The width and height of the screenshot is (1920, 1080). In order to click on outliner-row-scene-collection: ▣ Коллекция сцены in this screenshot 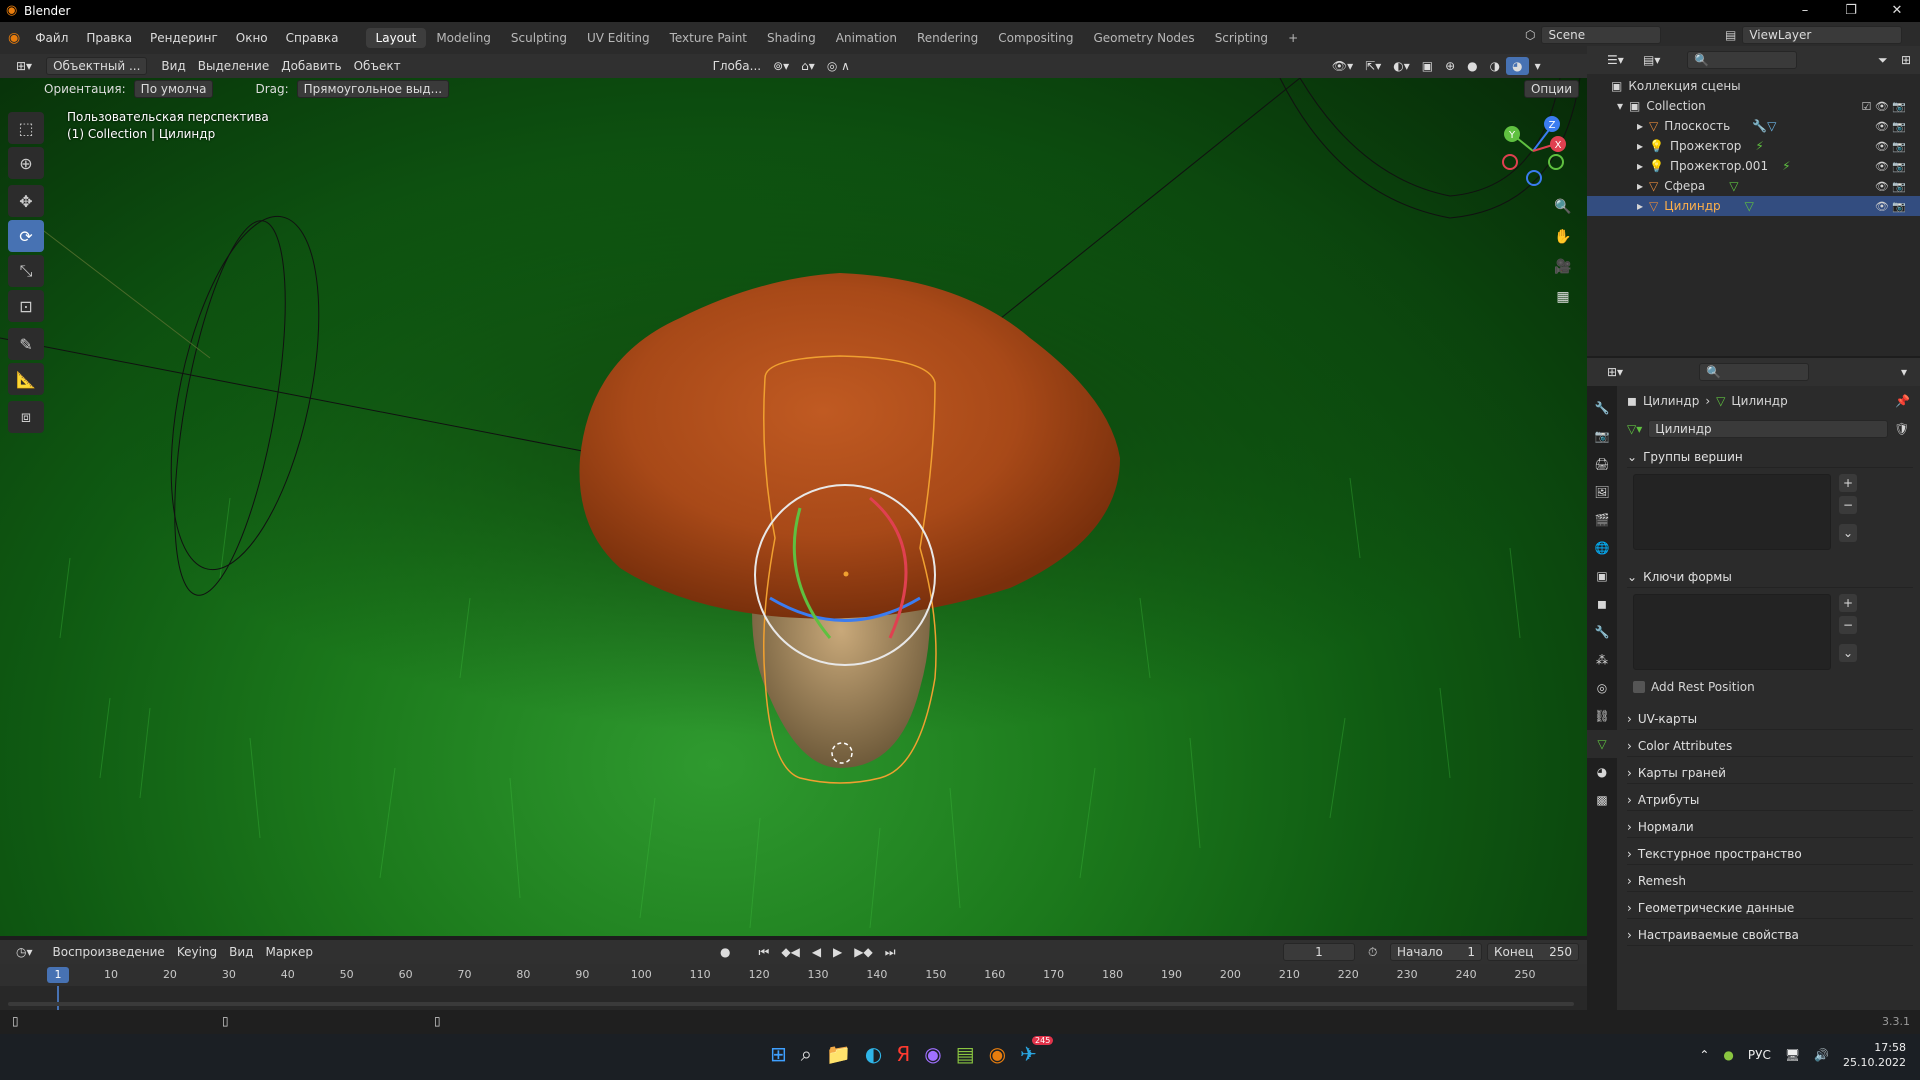, I will do `click(1753, 86)`.